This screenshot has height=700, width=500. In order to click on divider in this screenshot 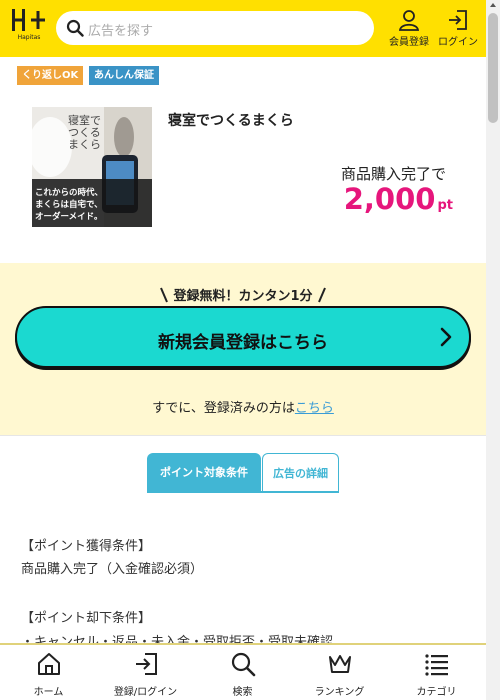, I will do `click(243, 435)`.